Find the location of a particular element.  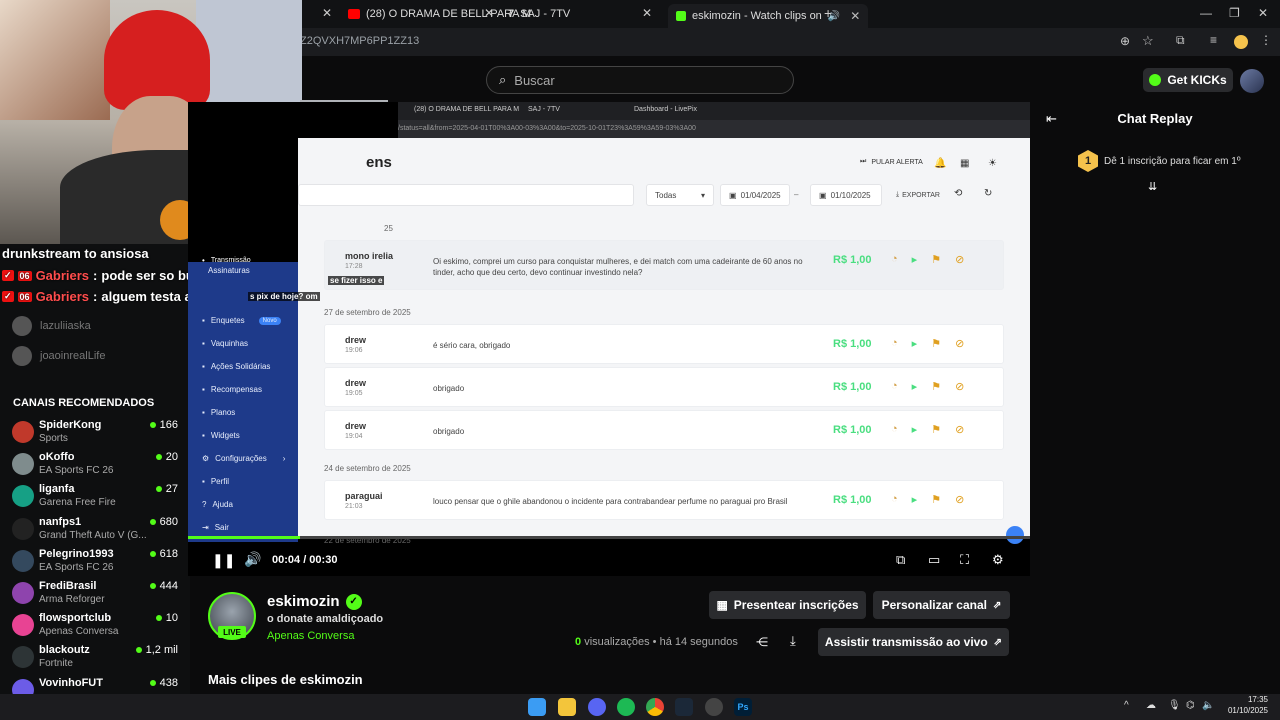

donation-row: drew 19:05 obrigado R$ 1,00 ◔ ▸ ⚑ ⊘ is located at coordinates (664, 387).